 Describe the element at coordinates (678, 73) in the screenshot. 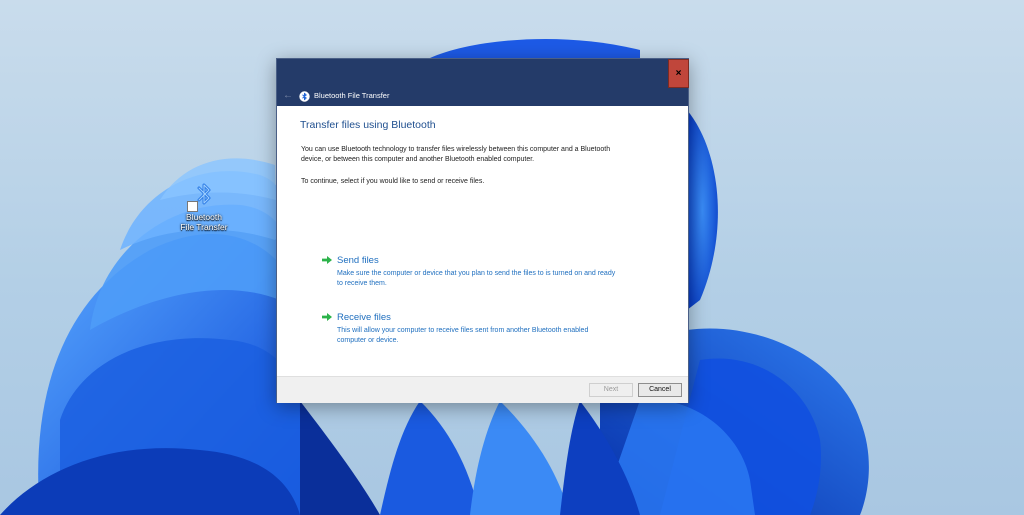

I see `close-button: ×` at that location.